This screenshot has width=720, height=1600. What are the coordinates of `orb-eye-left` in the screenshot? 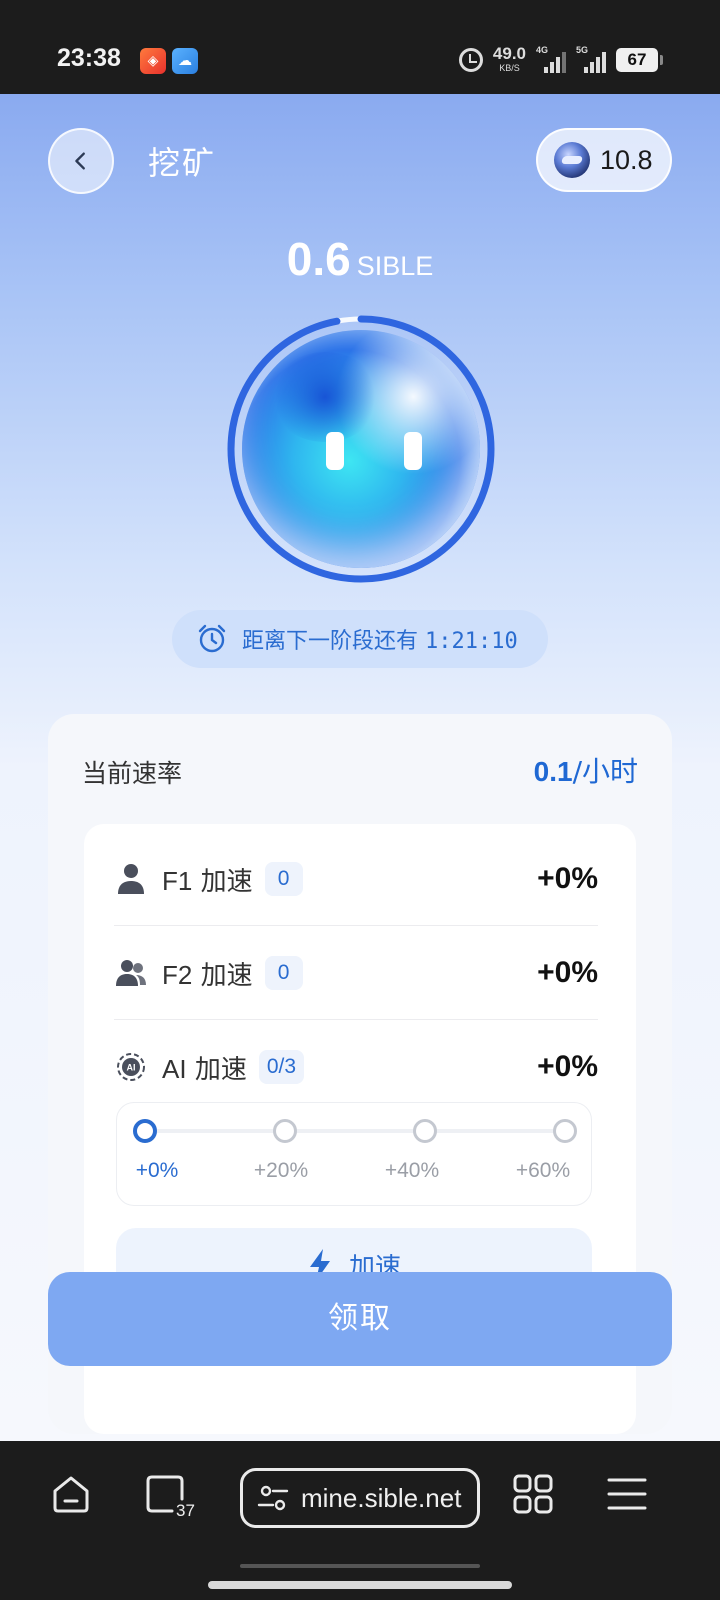 It's located at (335, 451).